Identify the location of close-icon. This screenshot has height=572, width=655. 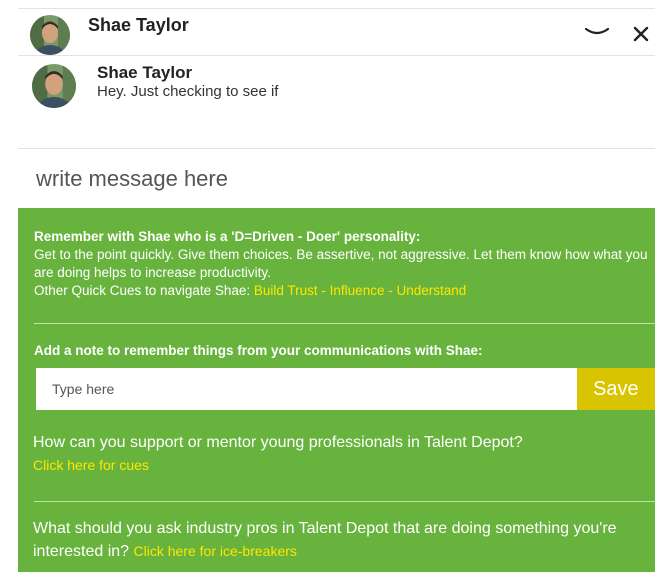
(641, 34).